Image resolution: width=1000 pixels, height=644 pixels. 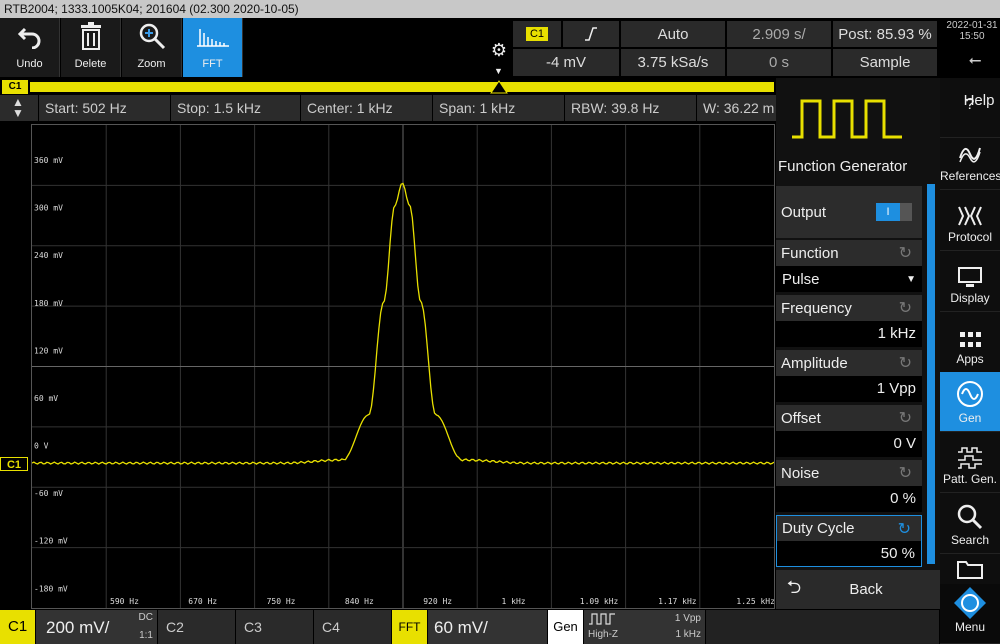 I want to click on field-noise: Noise ↻ 0 %, so click(x=849, y=487).